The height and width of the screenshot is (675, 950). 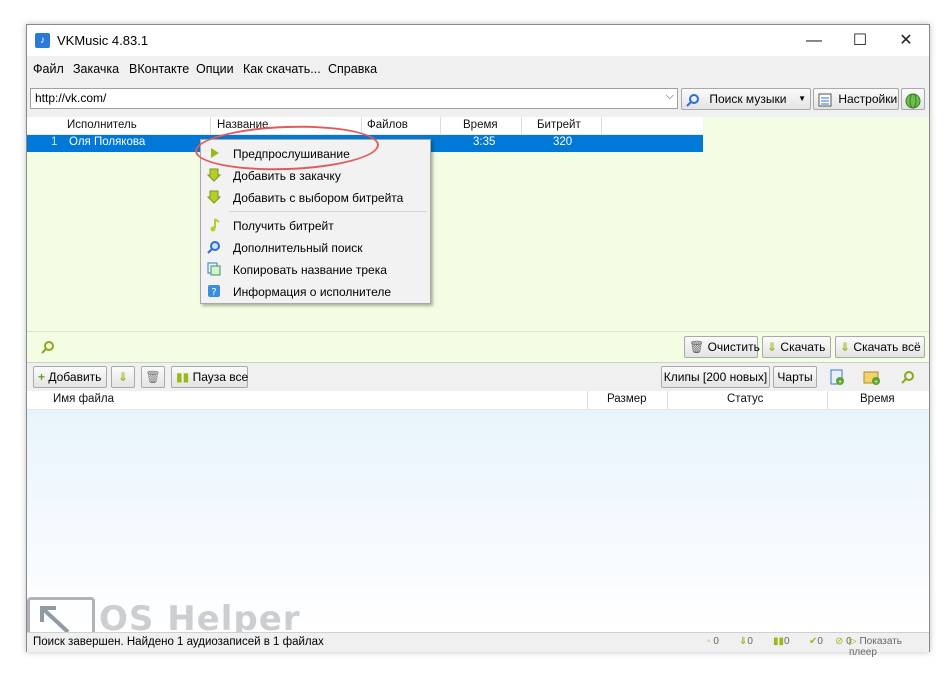 What do you see at coordinates (746, 641) in the screenshot?
I see `status-count-2: ⇓0` at bounding box center [746, 641].